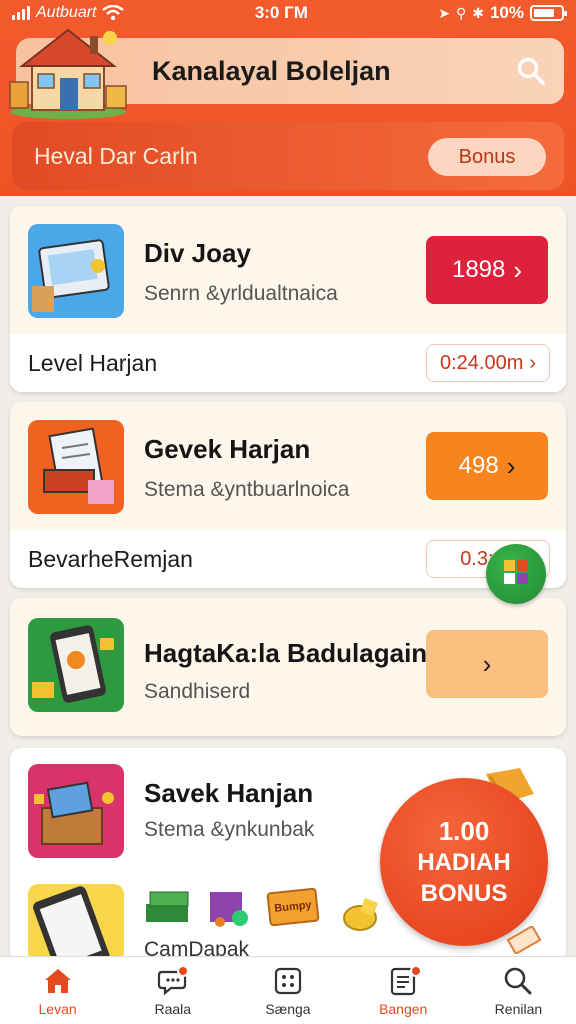  Describe the element at coordinates (227, 449) in the screenshot. I see `card-title: Gevek Harjan` at that location.